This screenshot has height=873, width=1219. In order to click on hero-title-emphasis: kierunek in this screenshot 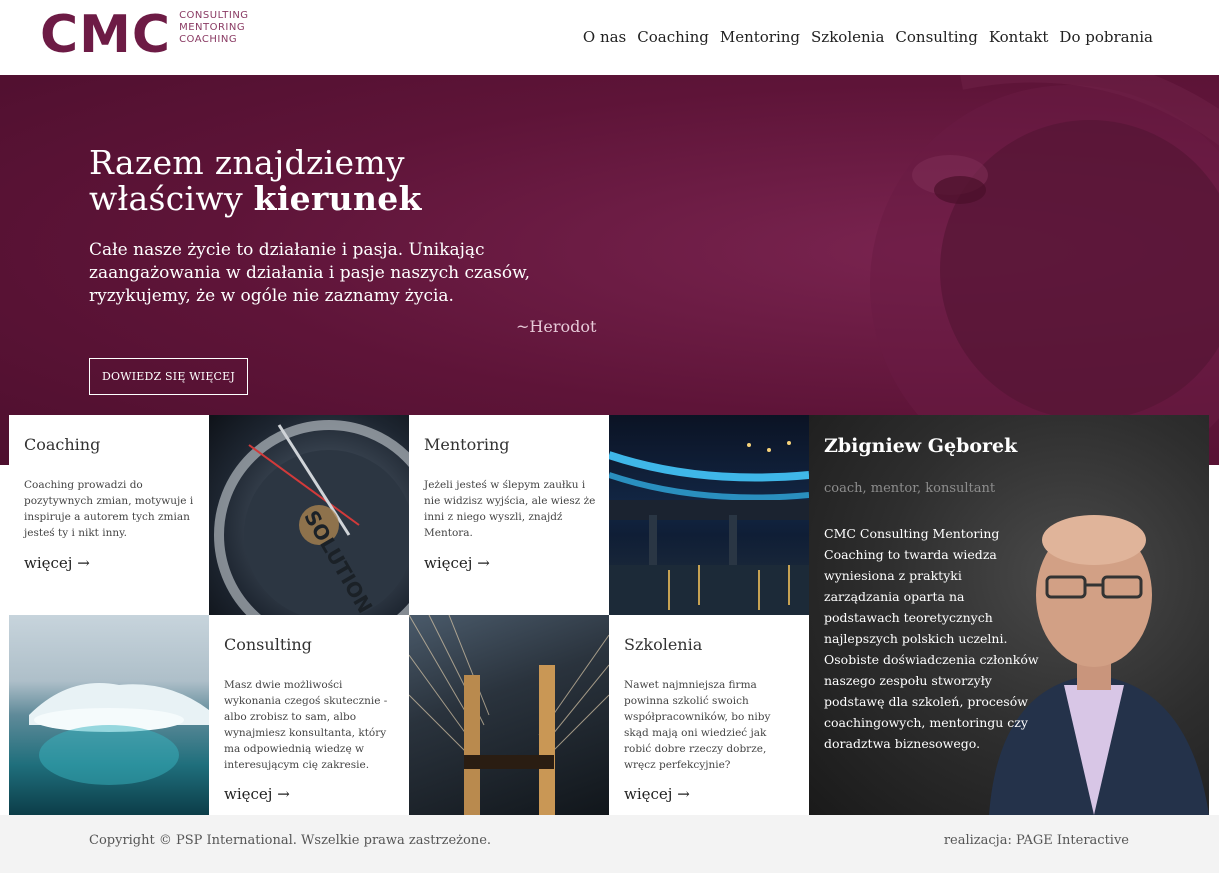, I will do `click(337, 198)`.